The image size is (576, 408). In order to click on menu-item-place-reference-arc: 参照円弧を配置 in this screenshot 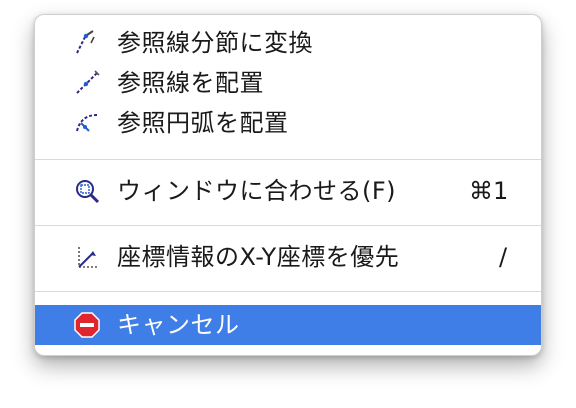, I will do `click(288, 123)`.